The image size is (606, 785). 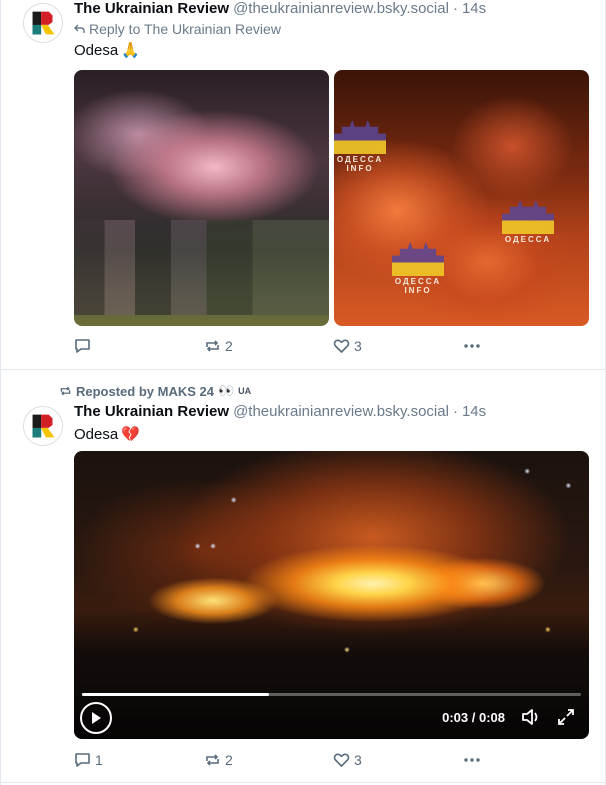 I want to click on play-button, so click(x=96, y=718).